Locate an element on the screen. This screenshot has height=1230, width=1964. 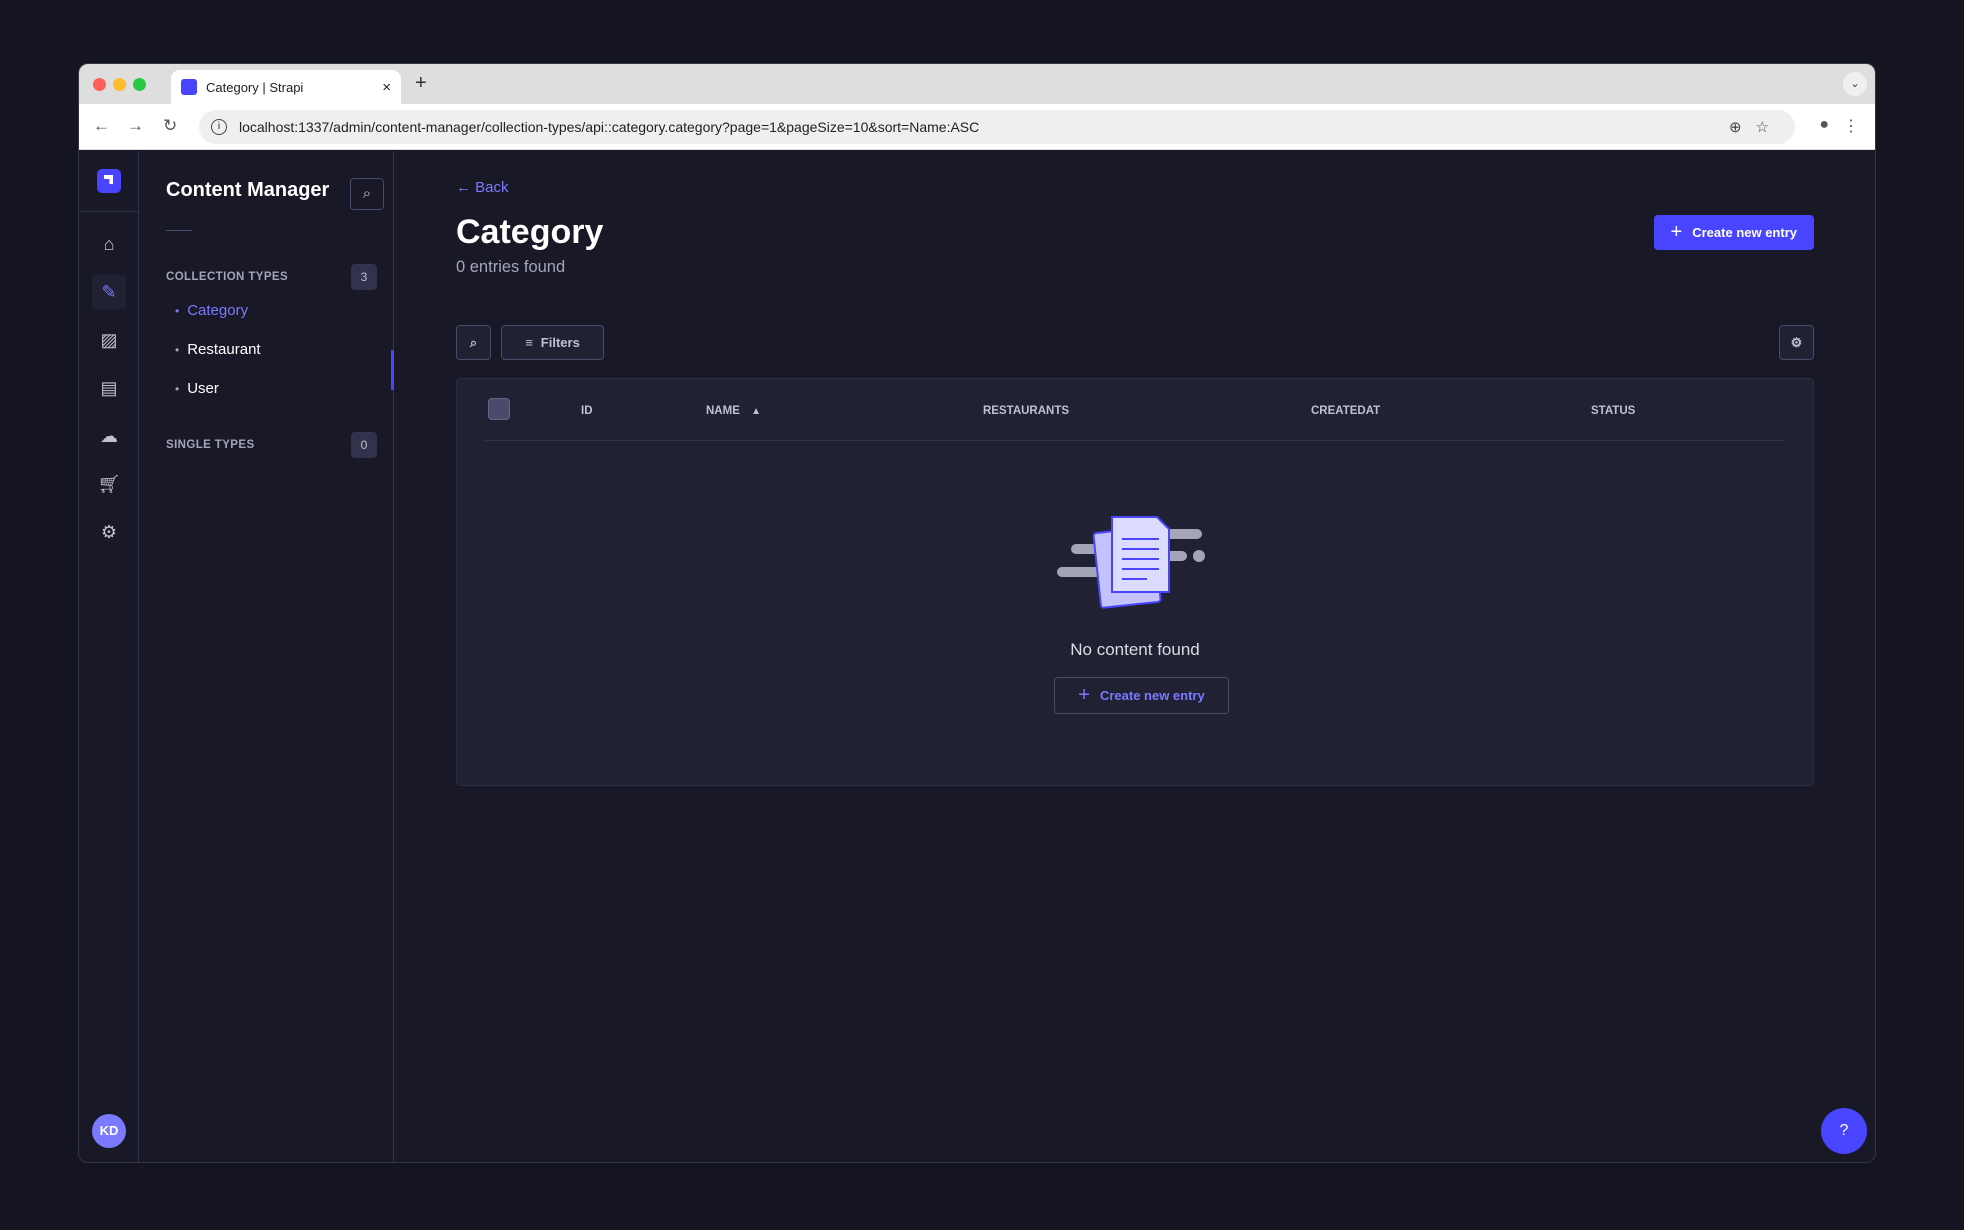
site-info-icon: i is located at coordinates (219, 127).